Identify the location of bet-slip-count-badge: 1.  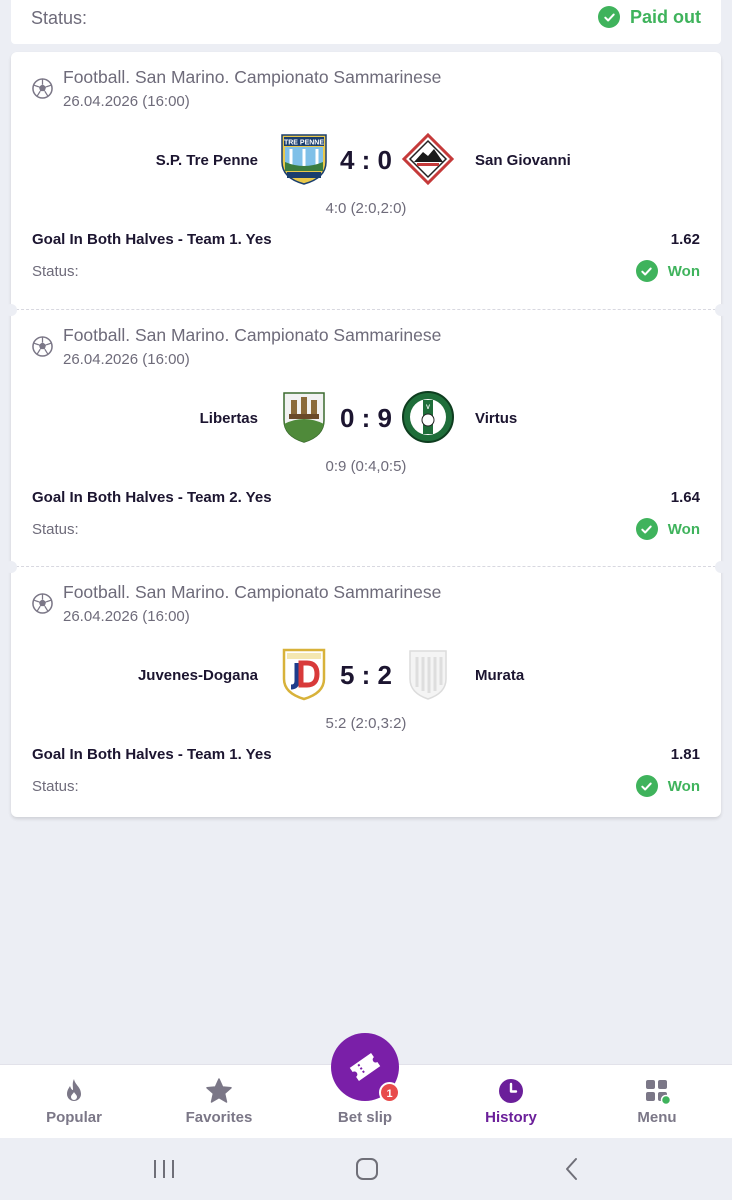
(389, 1092).